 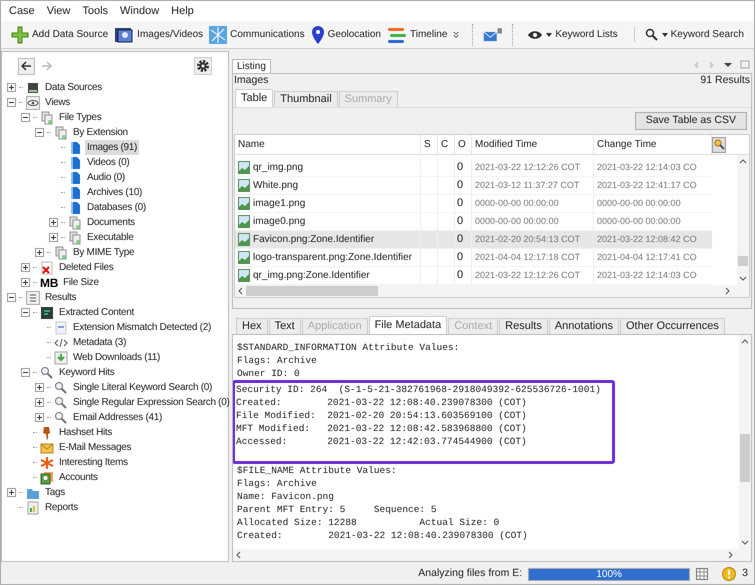 I want to click on column-header: S, so click(x=429, y=144).